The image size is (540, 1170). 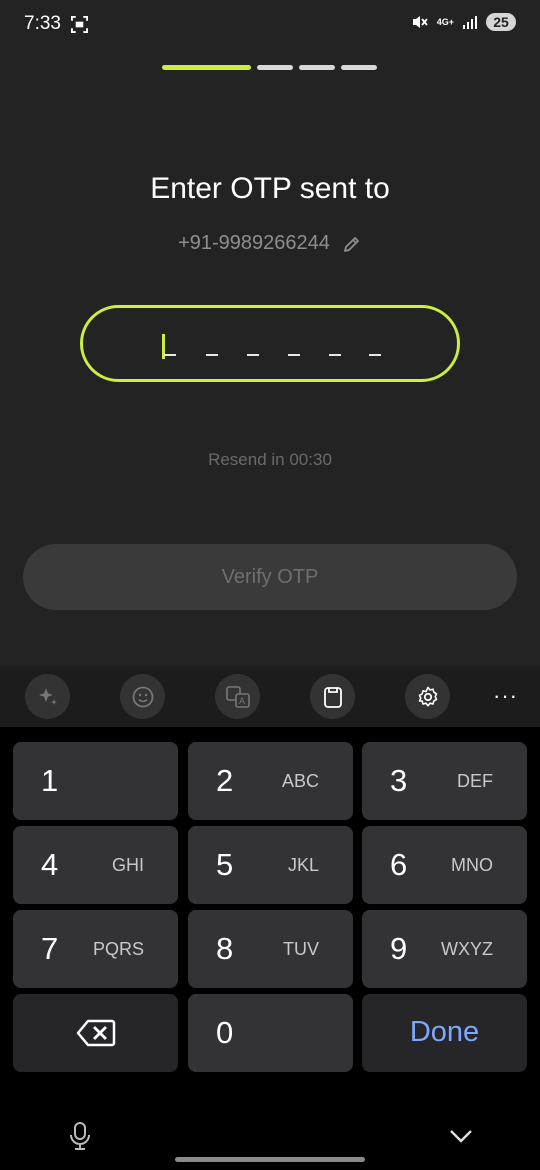 I want to click on resend-timer: Resend in 00:30, so click(x=270, y=459).